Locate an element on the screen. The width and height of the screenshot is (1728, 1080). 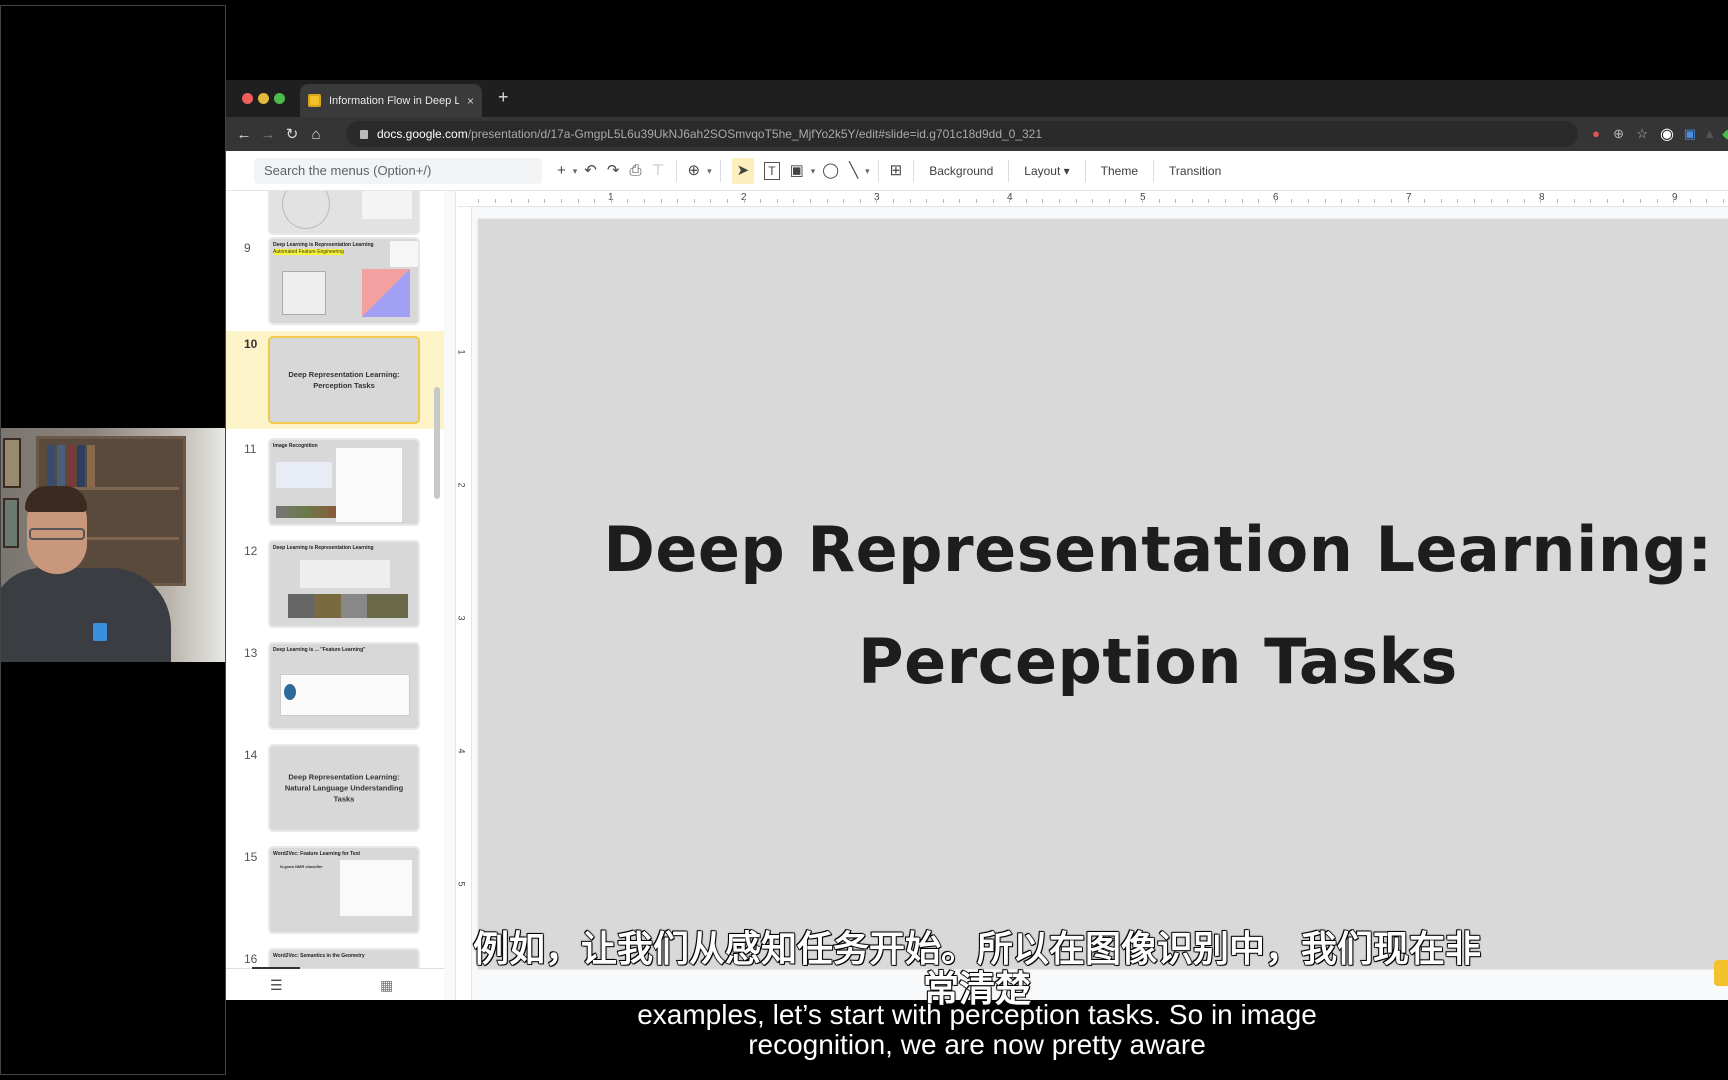
slide-thumbnail: Image Recognition is located at coordinates (344, 482).